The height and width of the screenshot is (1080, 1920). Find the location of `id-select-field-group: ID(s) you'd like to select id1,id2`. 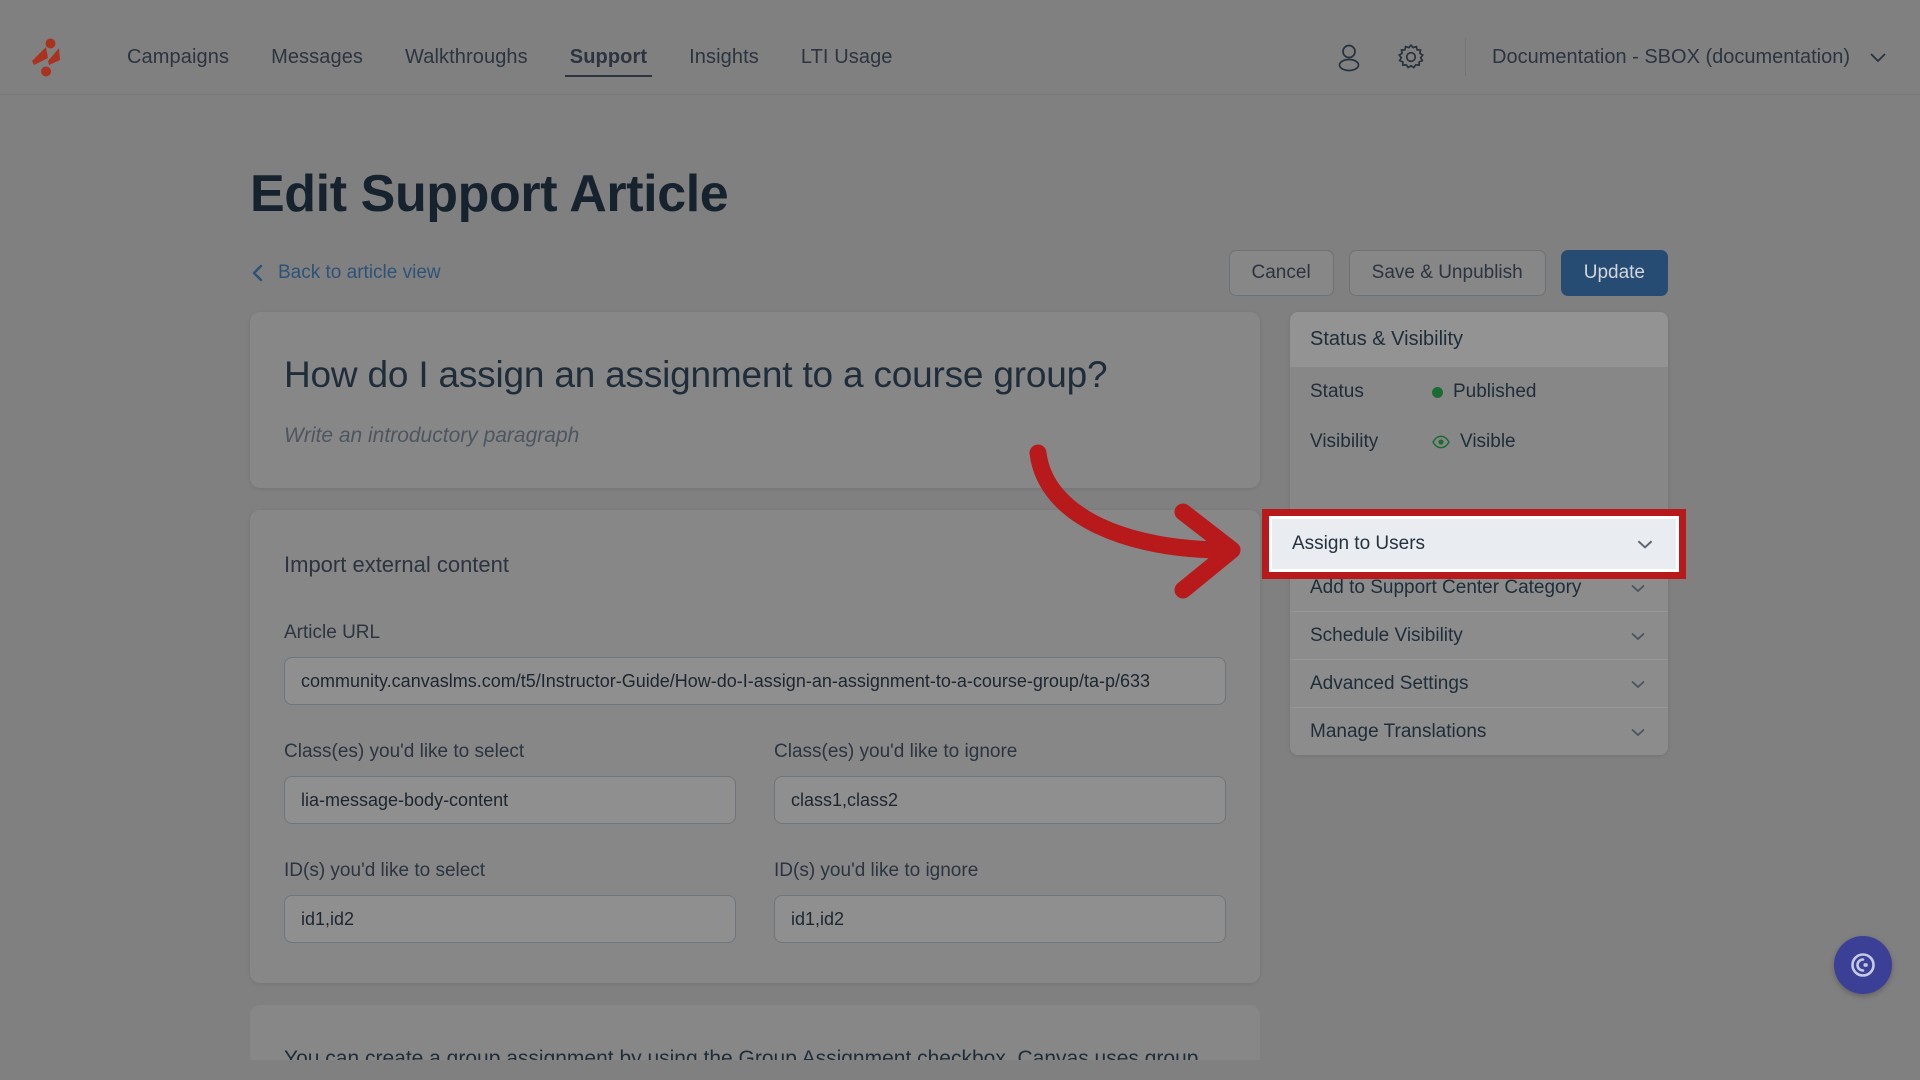

id-select-field-group: ID(s) you'd like to select id1,id2 is located at coordinates (510, 901).